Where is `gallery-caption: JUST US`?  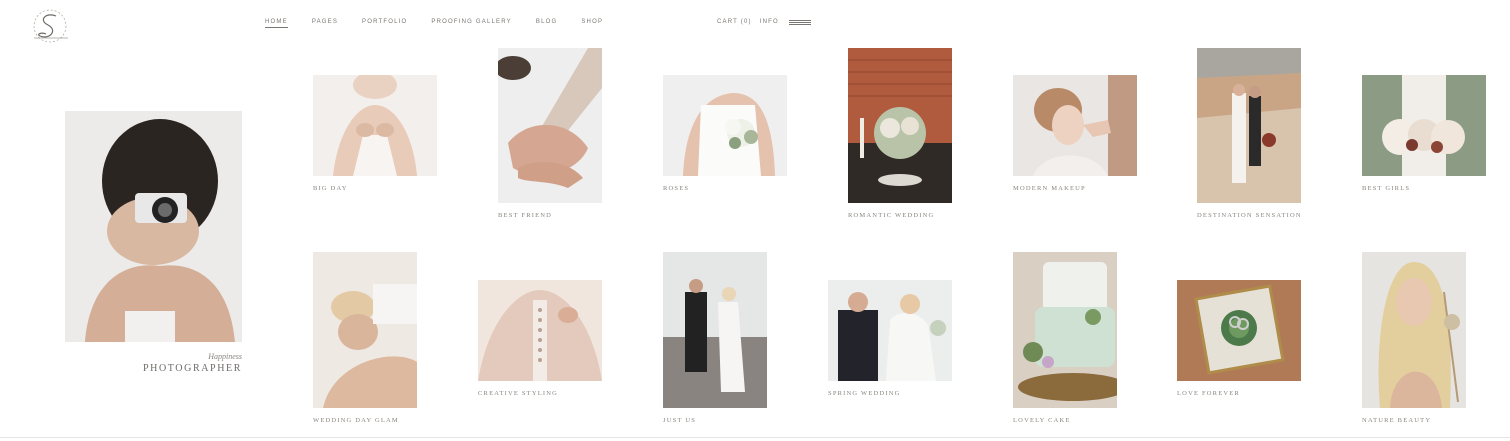 gallery-caption: JUST US is located at coordinates (680, 420).